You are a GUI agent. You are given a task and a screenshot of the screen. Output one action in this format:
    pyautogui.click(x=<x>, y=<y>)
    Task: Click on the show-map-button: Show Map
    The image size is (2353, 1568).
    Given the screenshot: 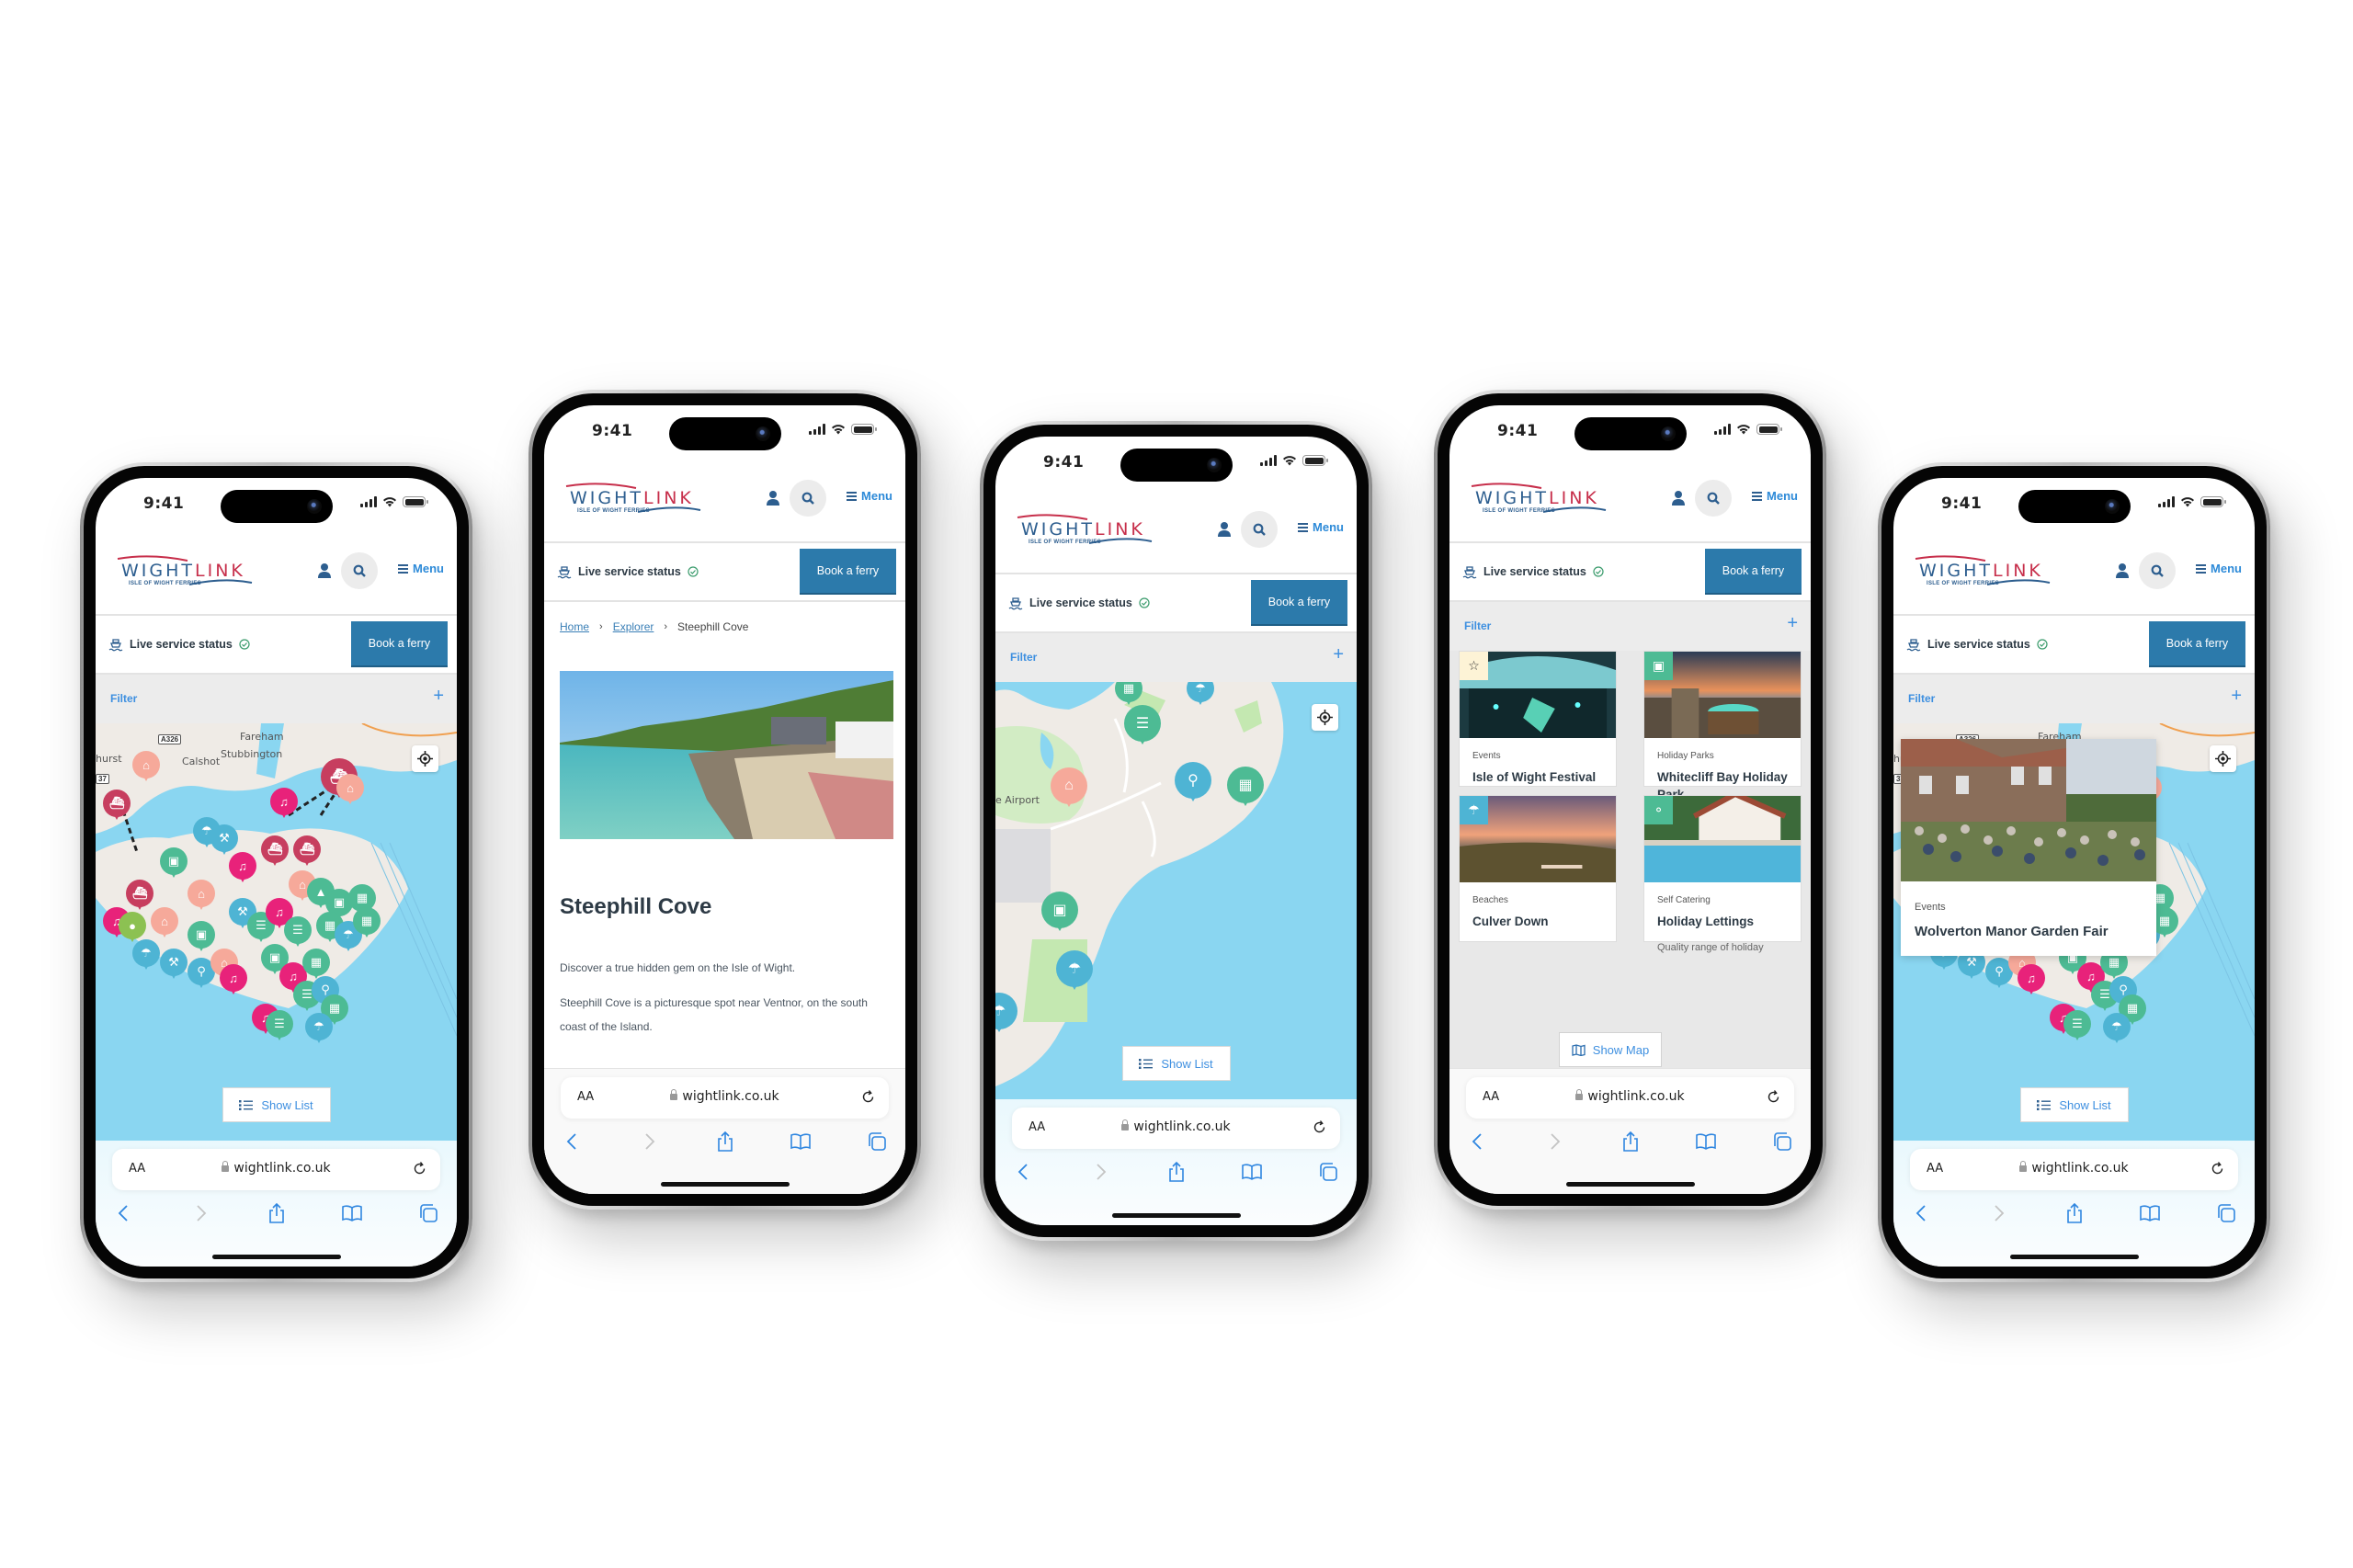 What is the action you would take?
    pyautogui.click(x=1610, y=1049)
    